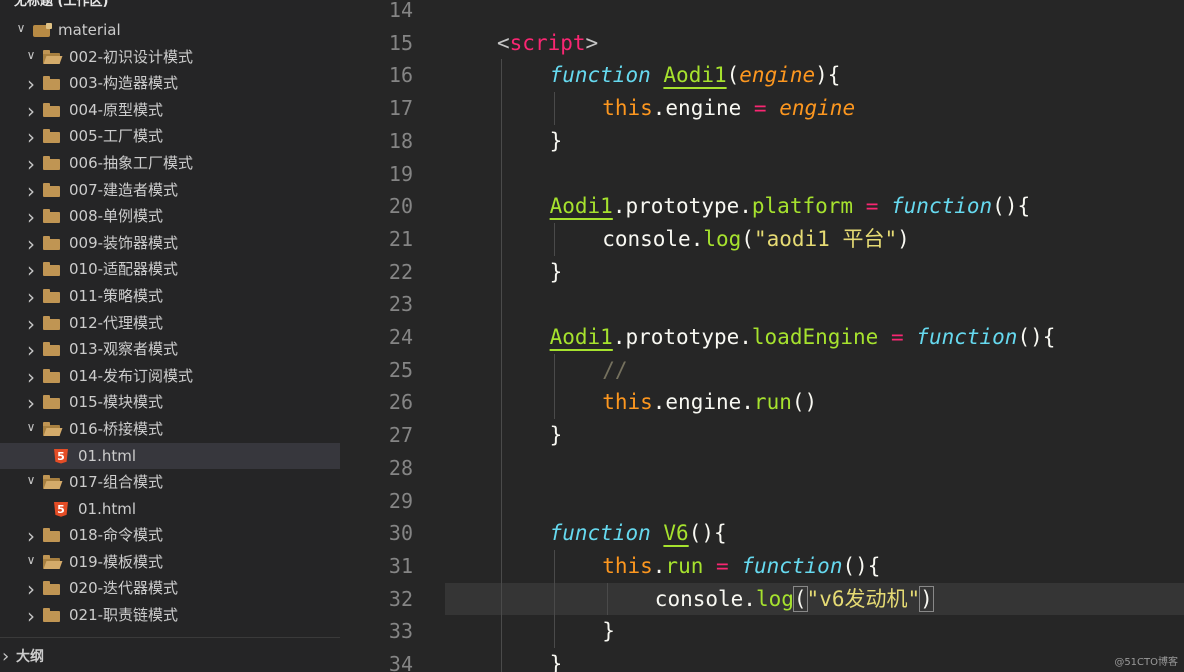 This screenshot has width=1184, height=672. What do you see at coordinates (741, 566) in the screenshot?
I see `code-line: this.run = function(){` at bounding box center [741, 566].